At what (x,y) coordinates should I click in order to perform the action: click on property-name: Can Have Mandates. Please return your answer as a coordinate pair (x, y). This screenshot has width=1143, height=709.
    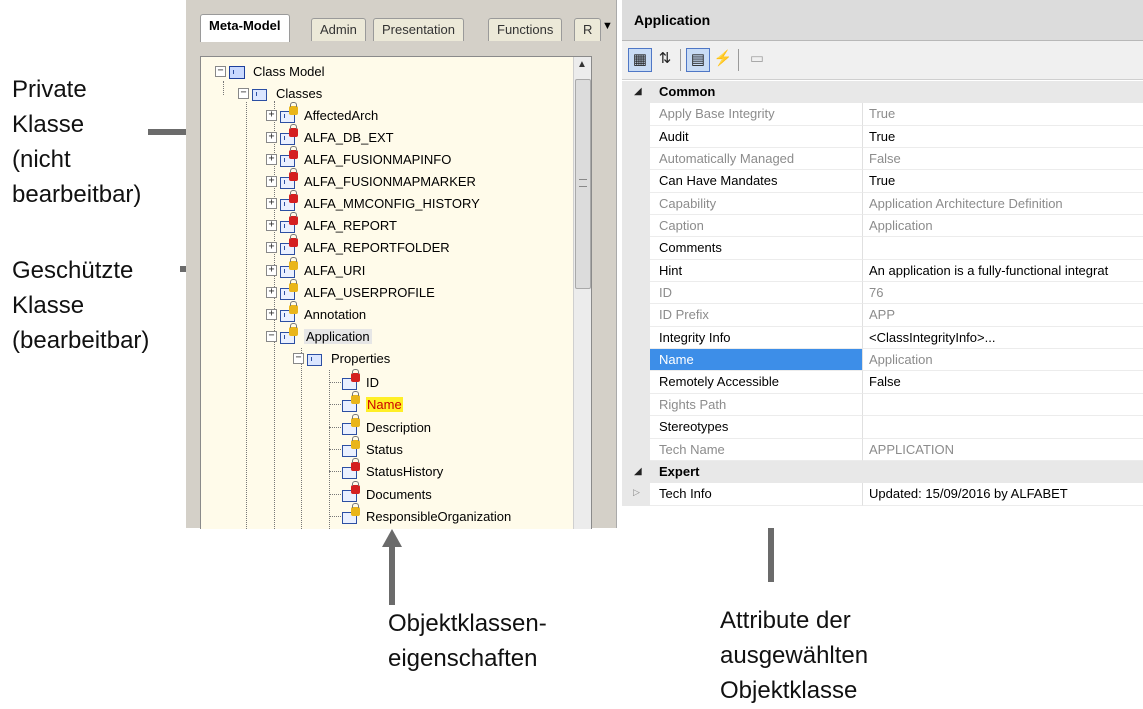
    Looking at the image, I should click on (756, 181).